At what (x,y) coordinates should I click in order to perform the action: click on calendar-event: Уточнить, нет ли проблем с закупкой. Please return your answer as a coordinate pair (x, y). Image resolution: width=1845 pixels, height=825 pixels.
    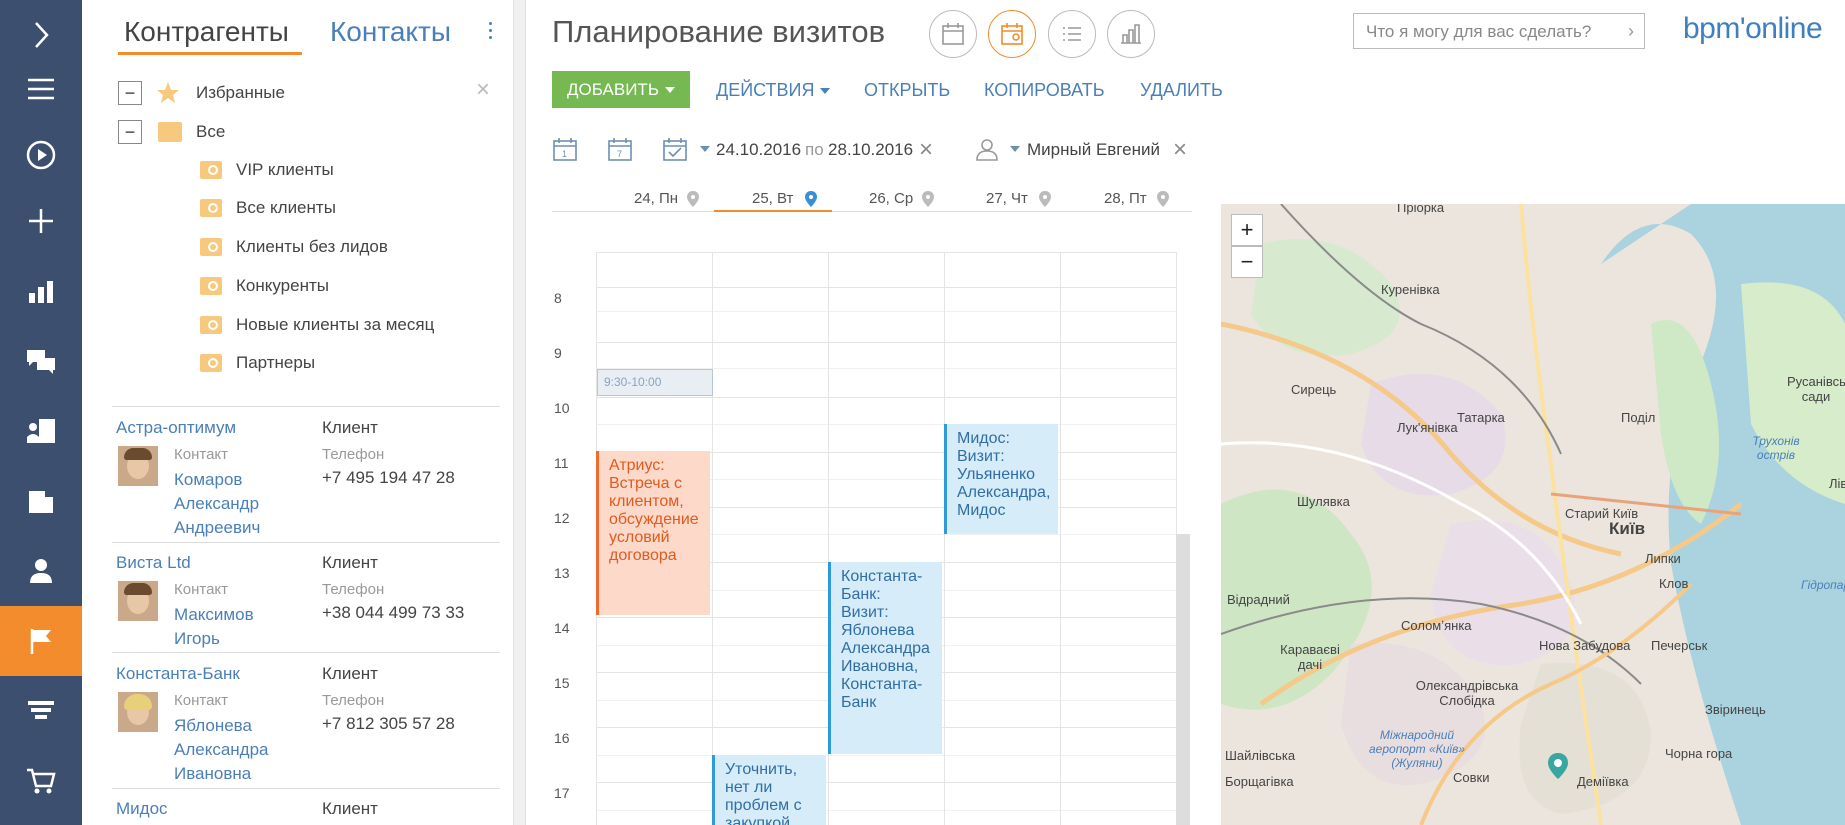
    Looking at the image, I should click on (769, 790).